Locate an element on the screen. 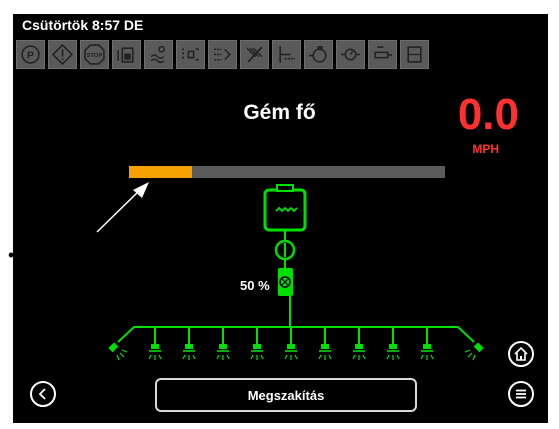 This screenshot has height=429, width=559. home-button is located at coordinates (521, 354).